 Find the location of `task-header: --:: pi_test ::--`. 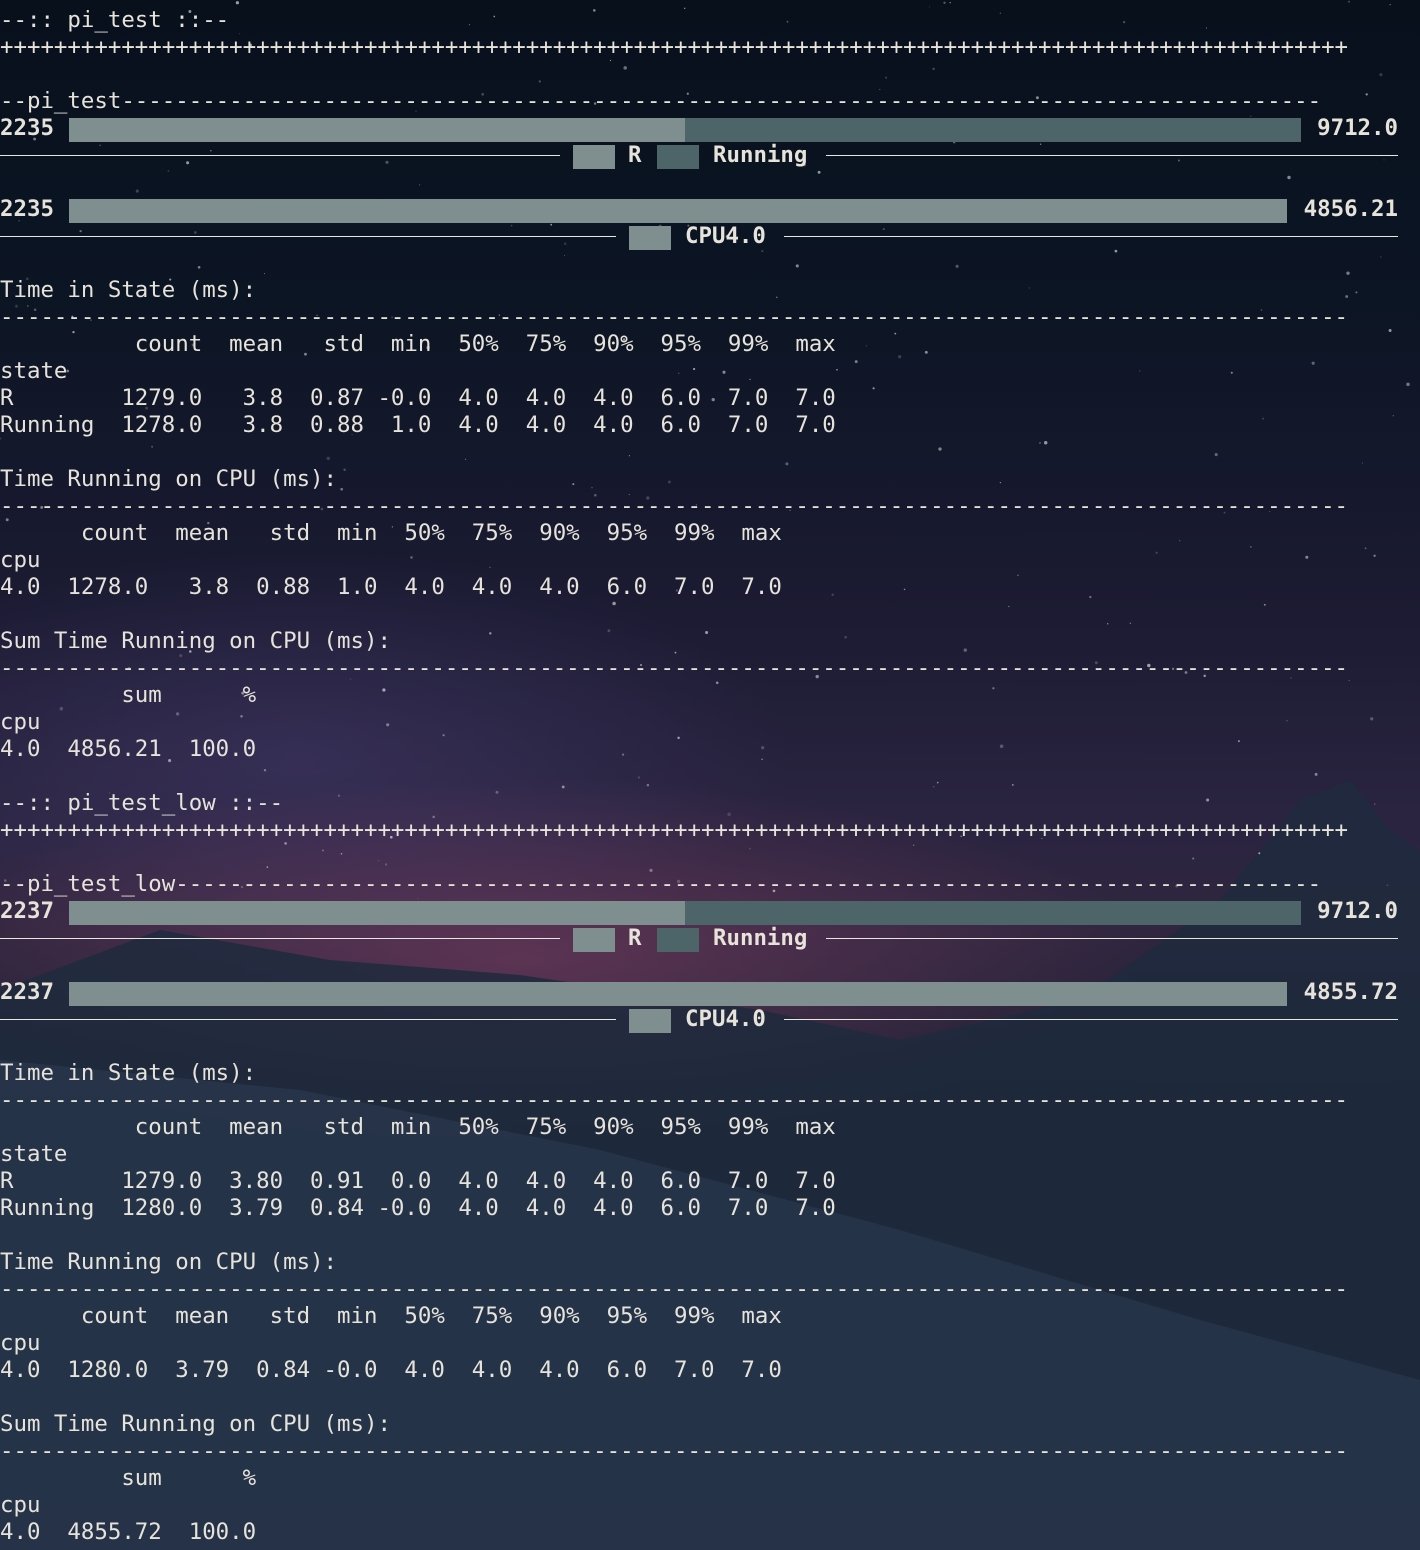

task-header: --:: pi_test ::-- is located at coordinates (115, 20).